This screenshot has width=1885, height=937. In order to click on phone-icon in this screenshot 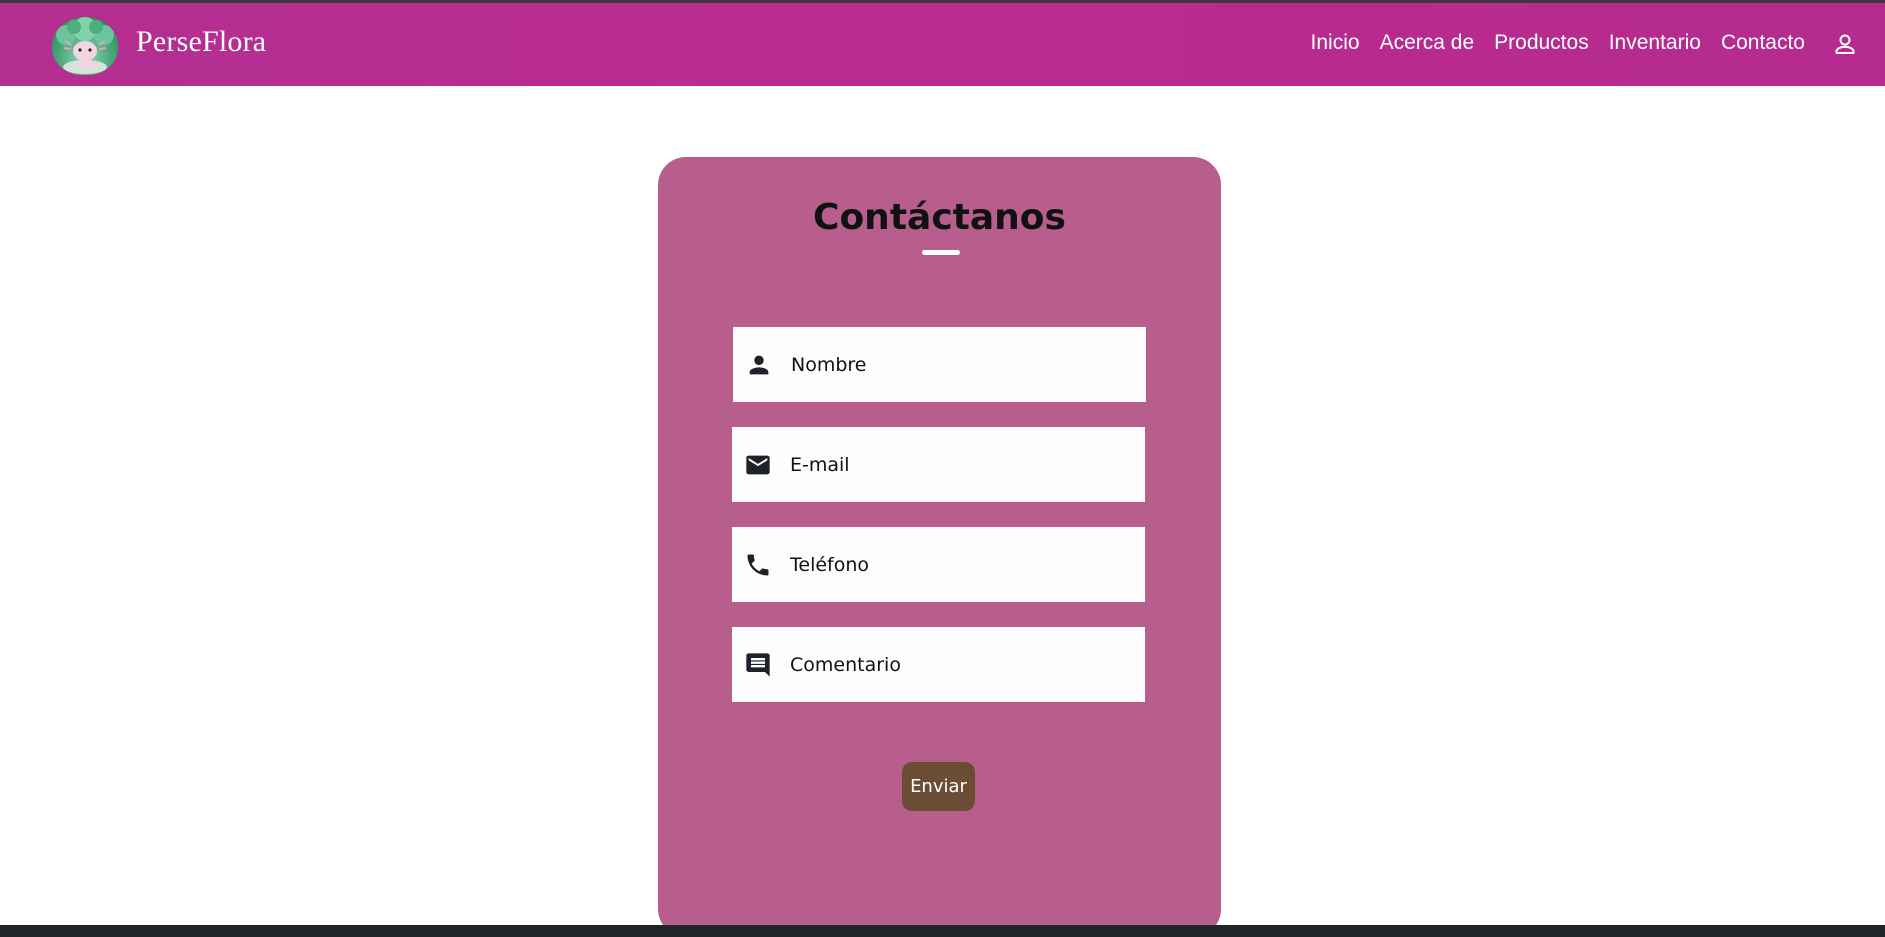, I will do `click(758, 565)`.